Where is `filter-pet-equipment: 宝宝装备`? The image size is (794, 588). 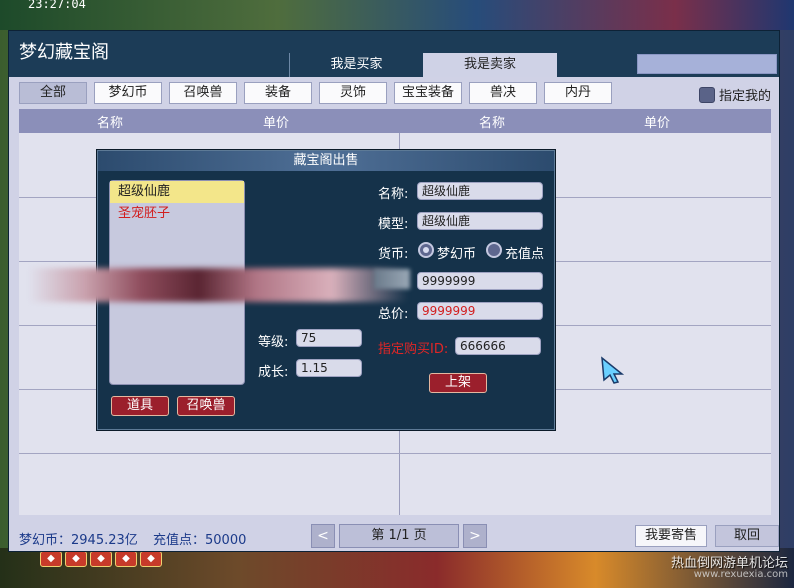 filter-pet-equipment: 宝宝装备 is located at coordinates (428, 93).